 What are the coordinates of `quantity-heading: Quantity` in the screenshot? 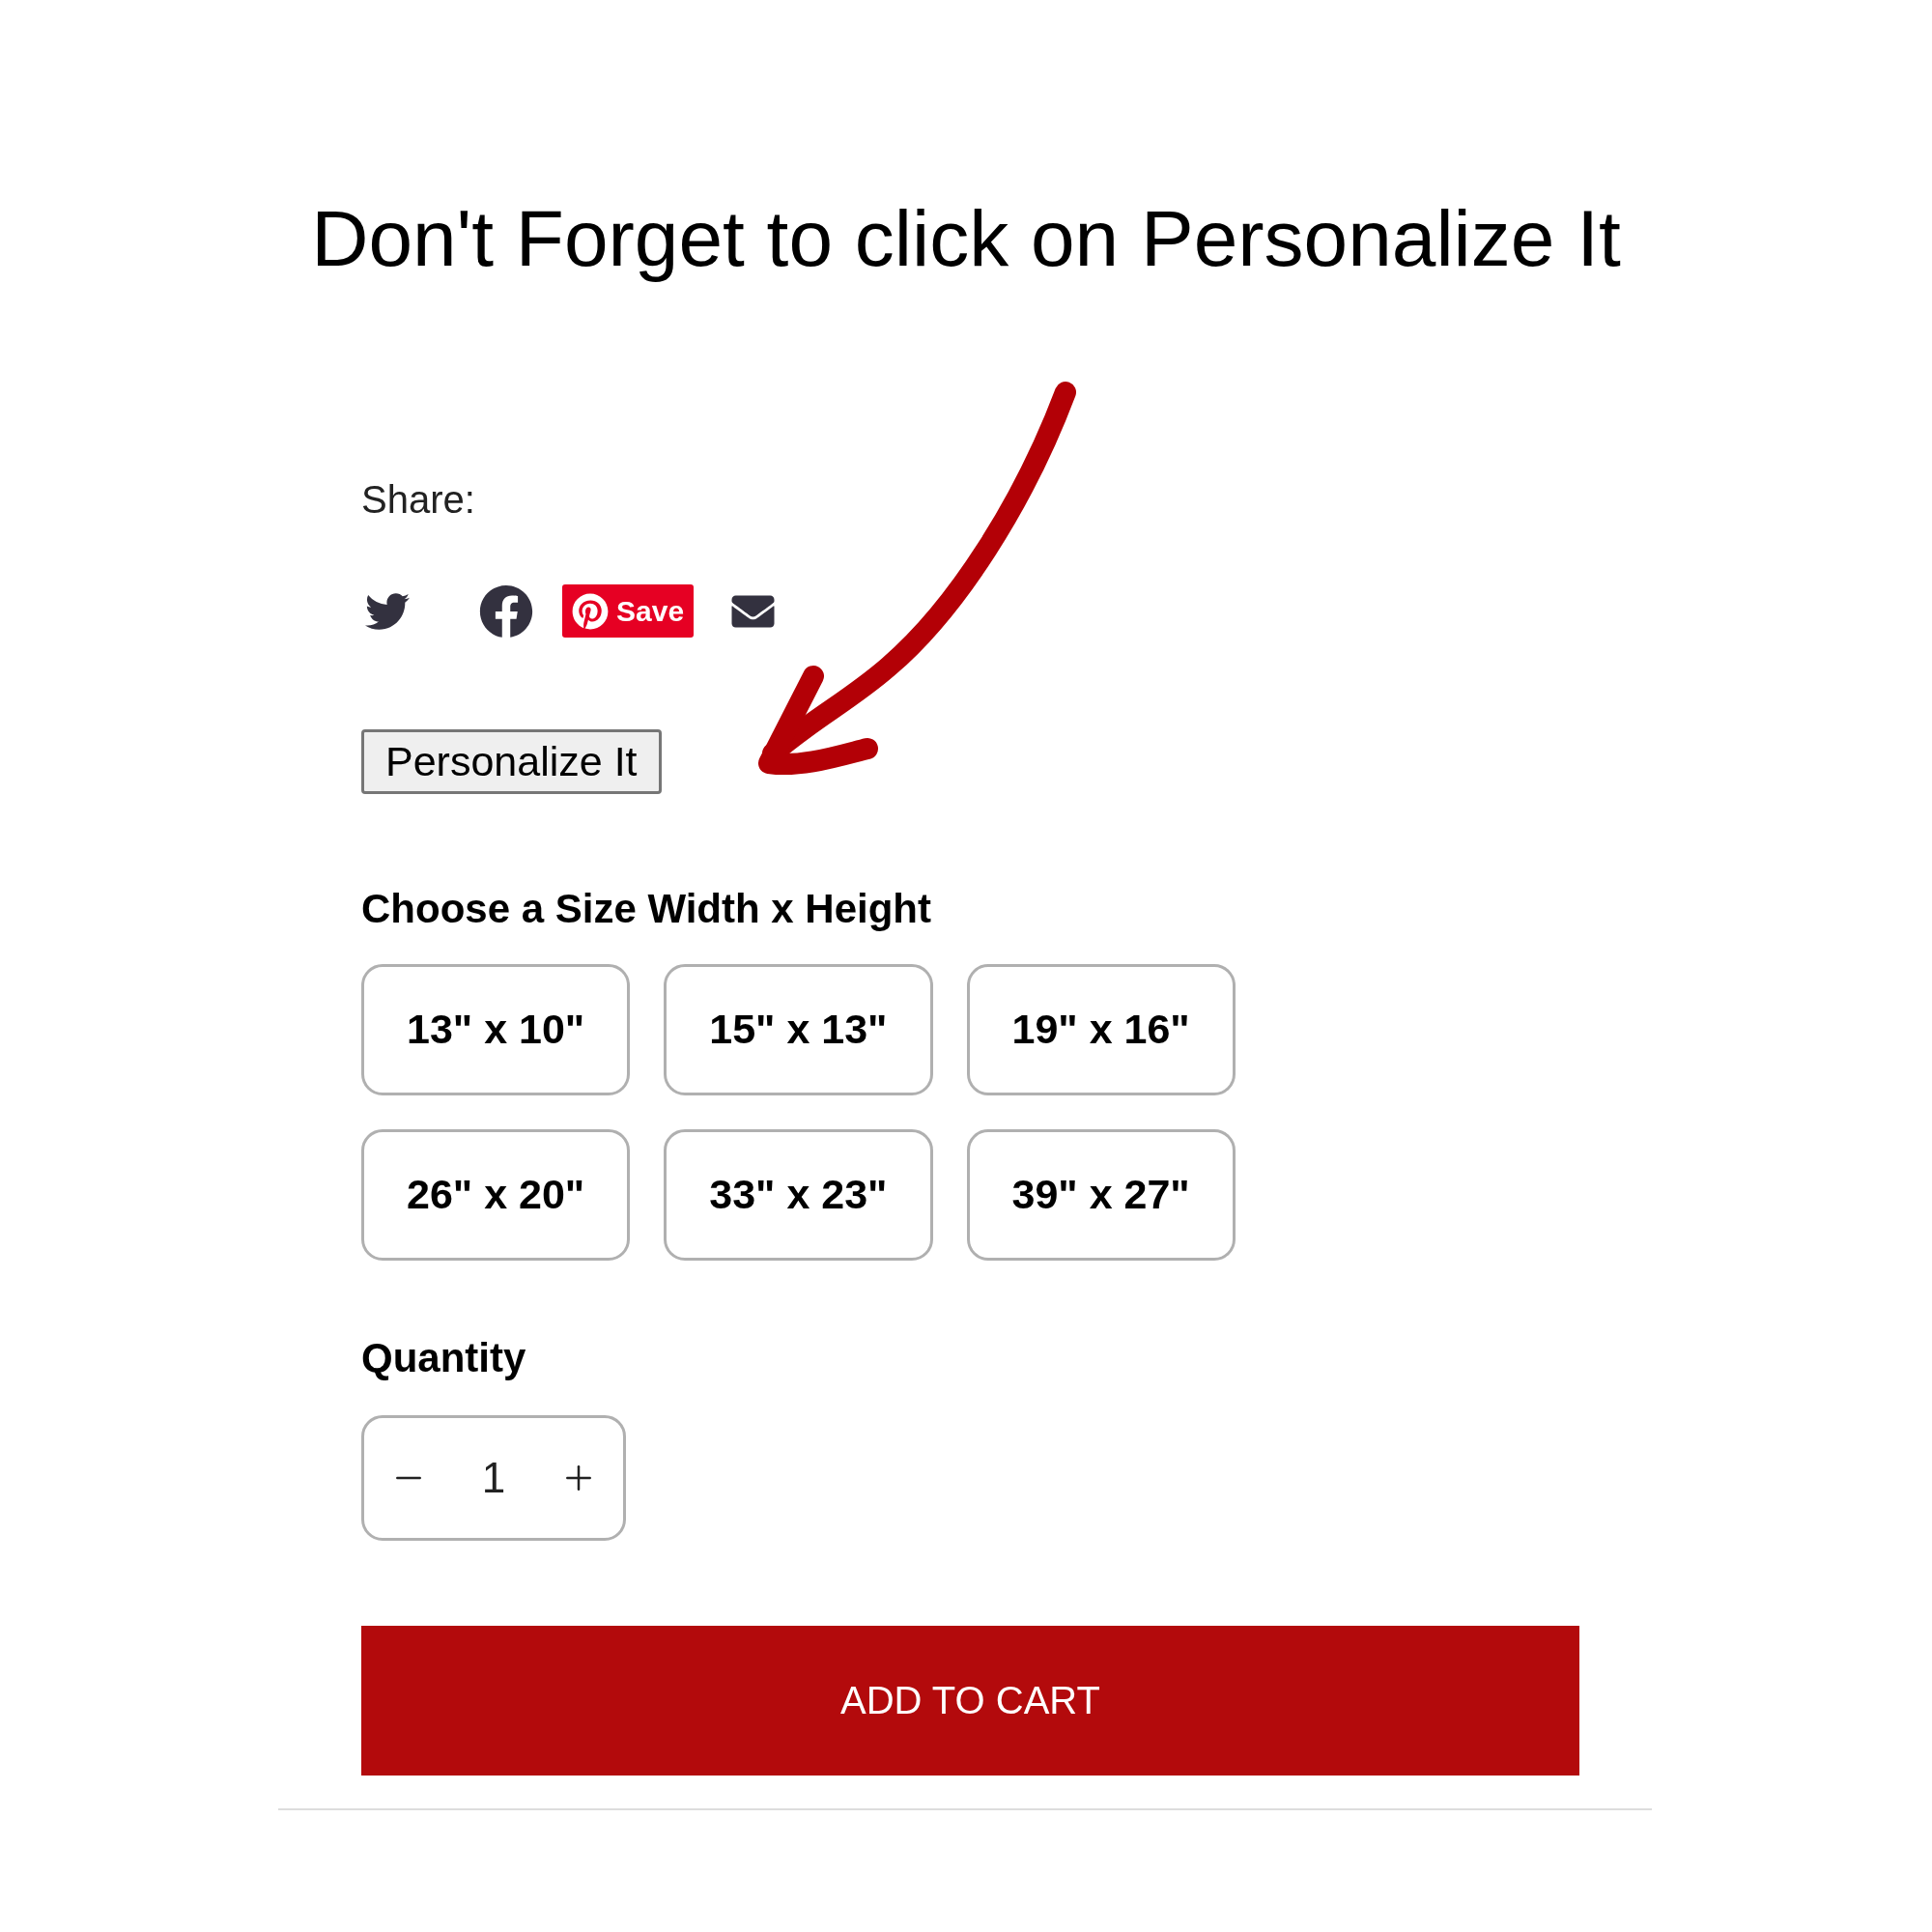 It's located at (443, 1357).